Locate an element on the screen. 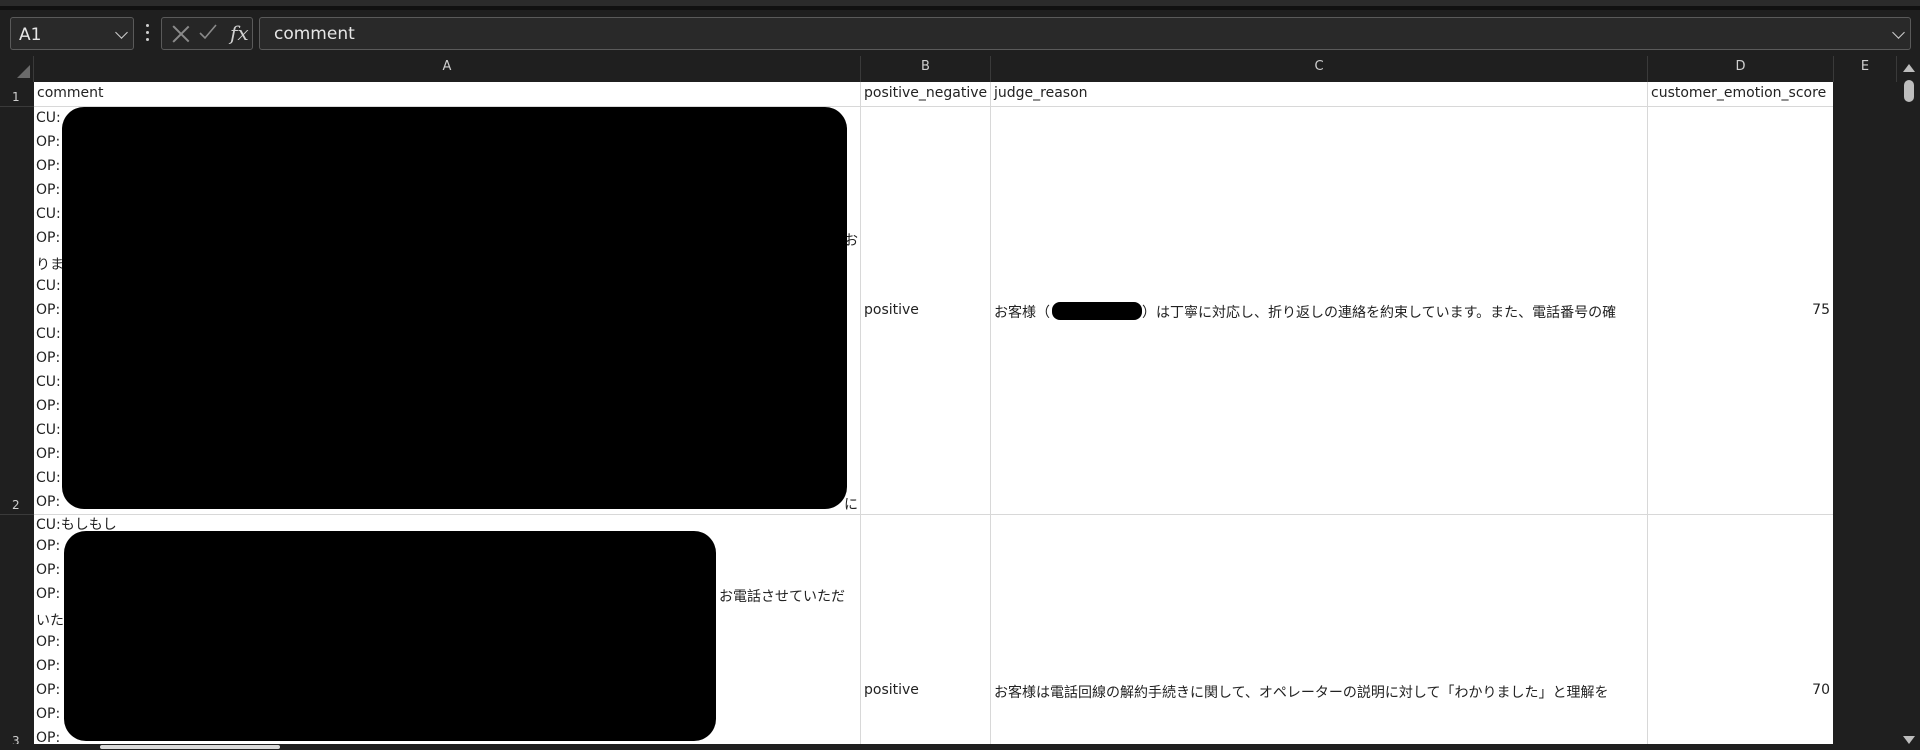  scrollbar-thumb is located at coordinates (1909, 91).